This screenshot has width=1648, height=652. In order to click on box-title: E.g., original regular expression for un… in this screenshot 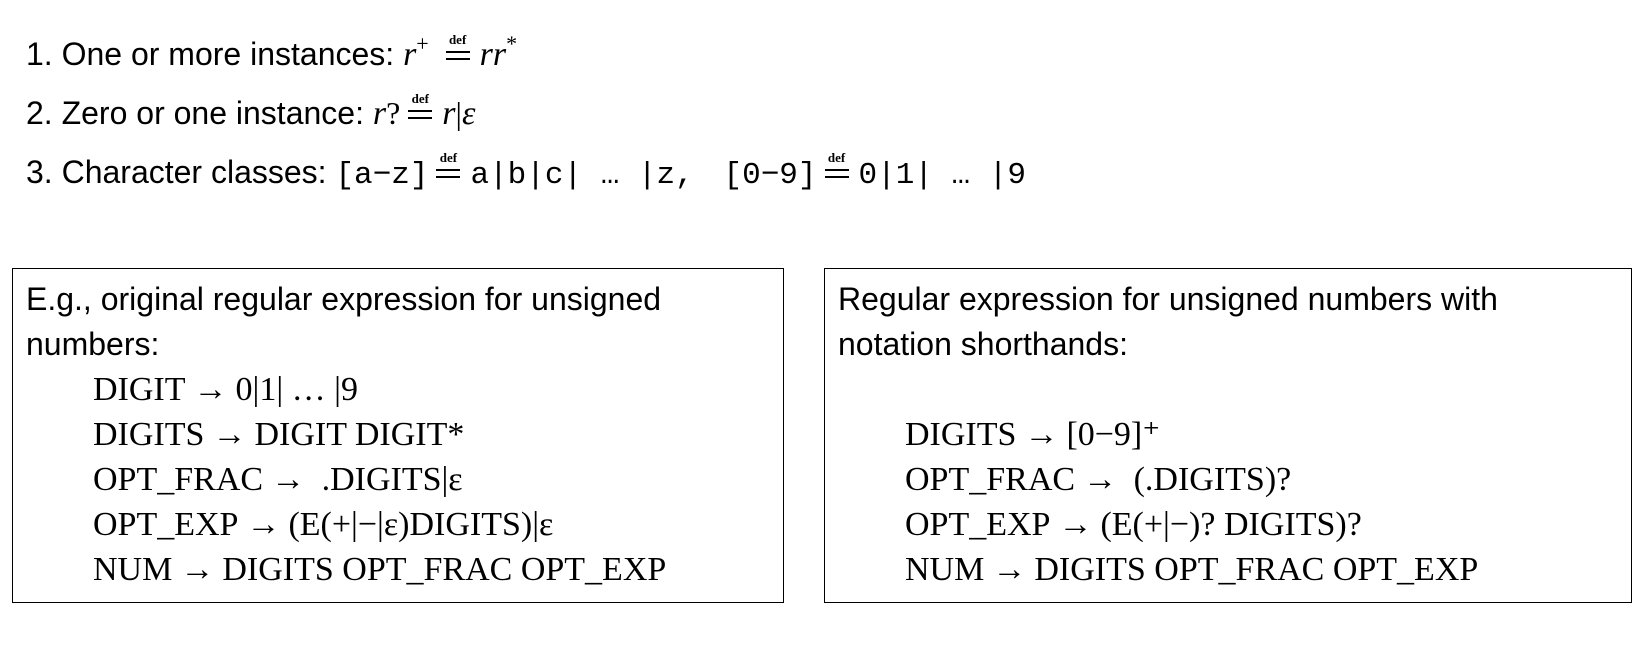, I will do `click(343, 322)`.